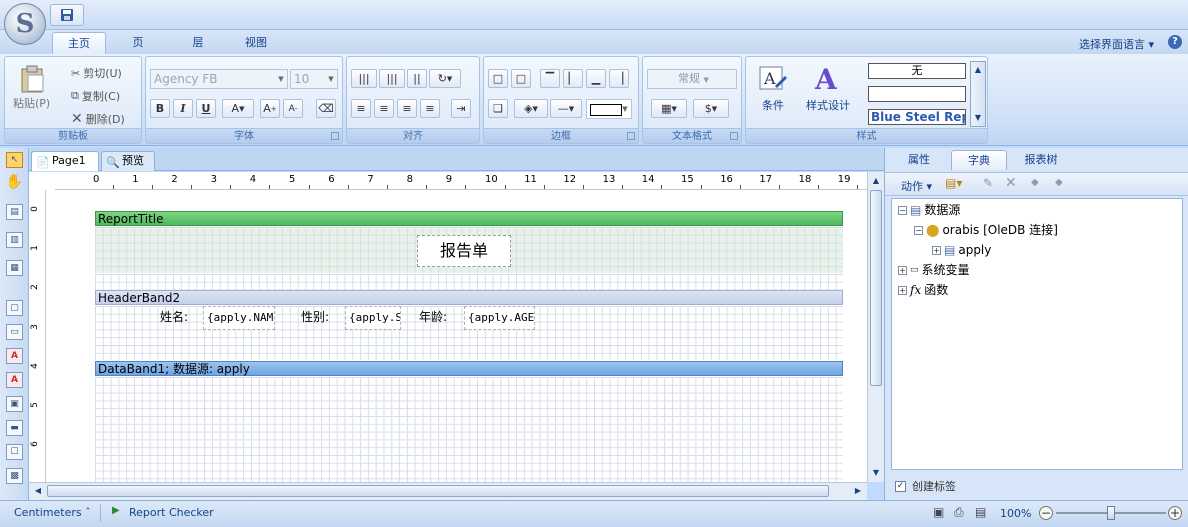  What do you see at coordinates (916, 186) in the screenshot?
I see `action-menu-button: 动作 ▾` at bounding box center [916, 186].